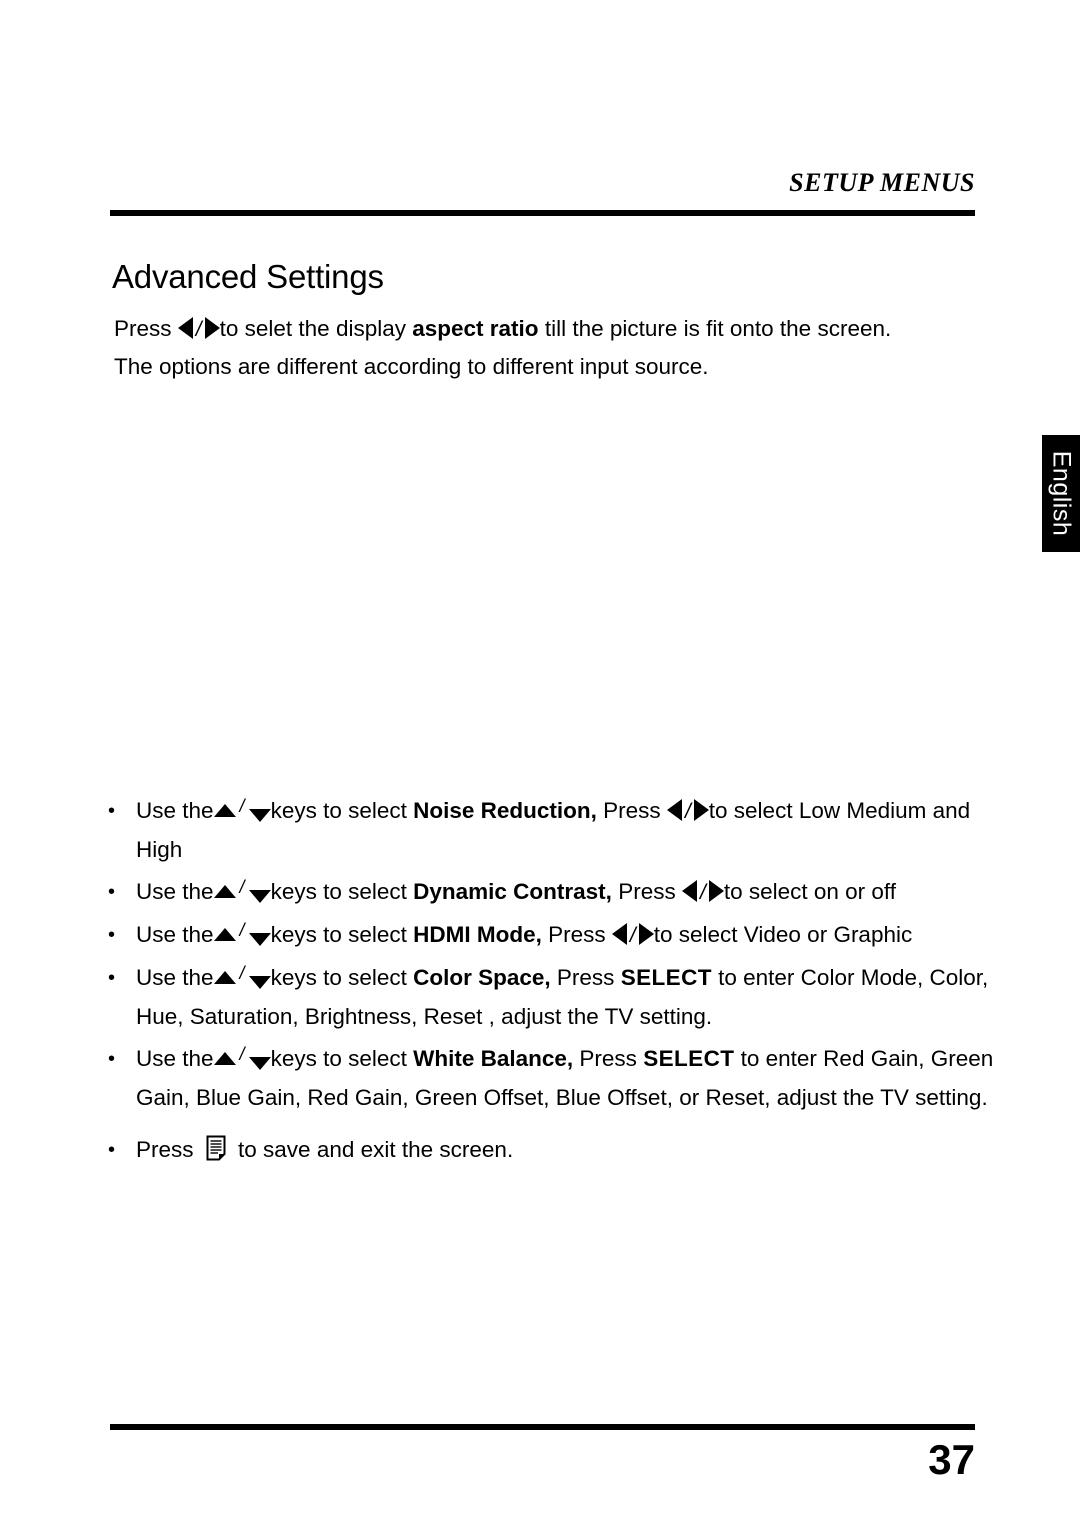 The image size is (1080, 1529). What do you see at coordinates (216, 1154) in the screenshot?
I see `menu-key-icon` at bounding box center [216, 1154].